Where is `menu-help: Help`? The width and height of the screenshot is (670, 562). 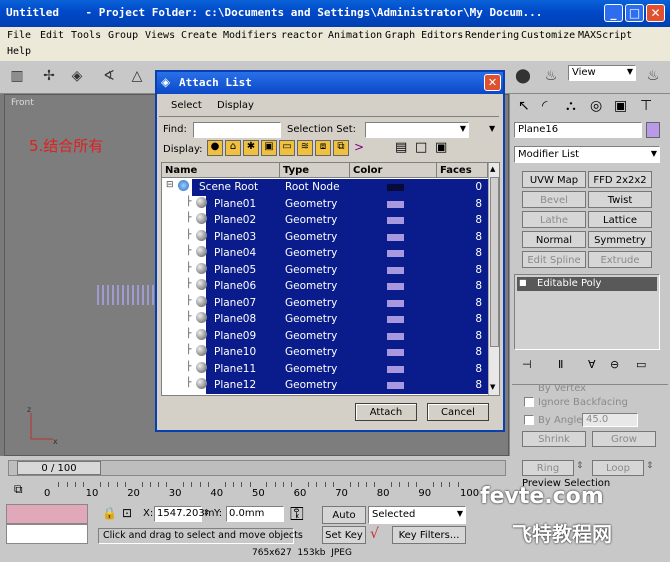 menu-help: Help is located at coordinates (19, 51).